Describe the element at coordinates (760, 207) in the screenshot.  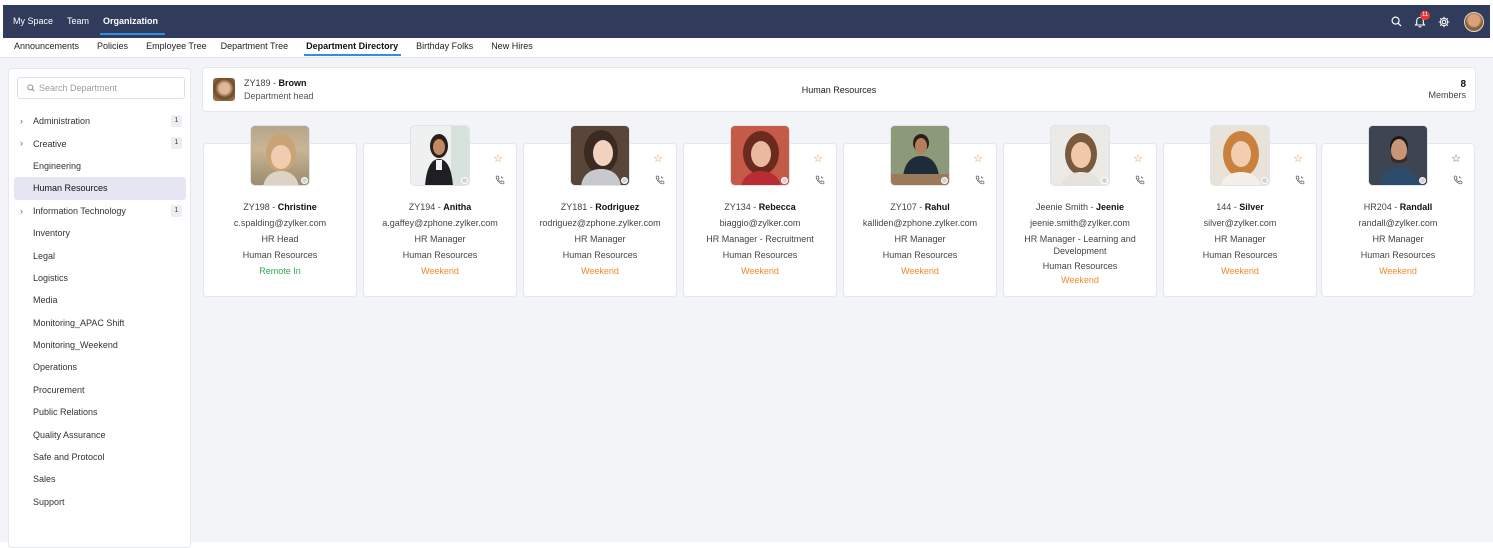
I see `employee-name: ZY134 - Rebecca` at that location.